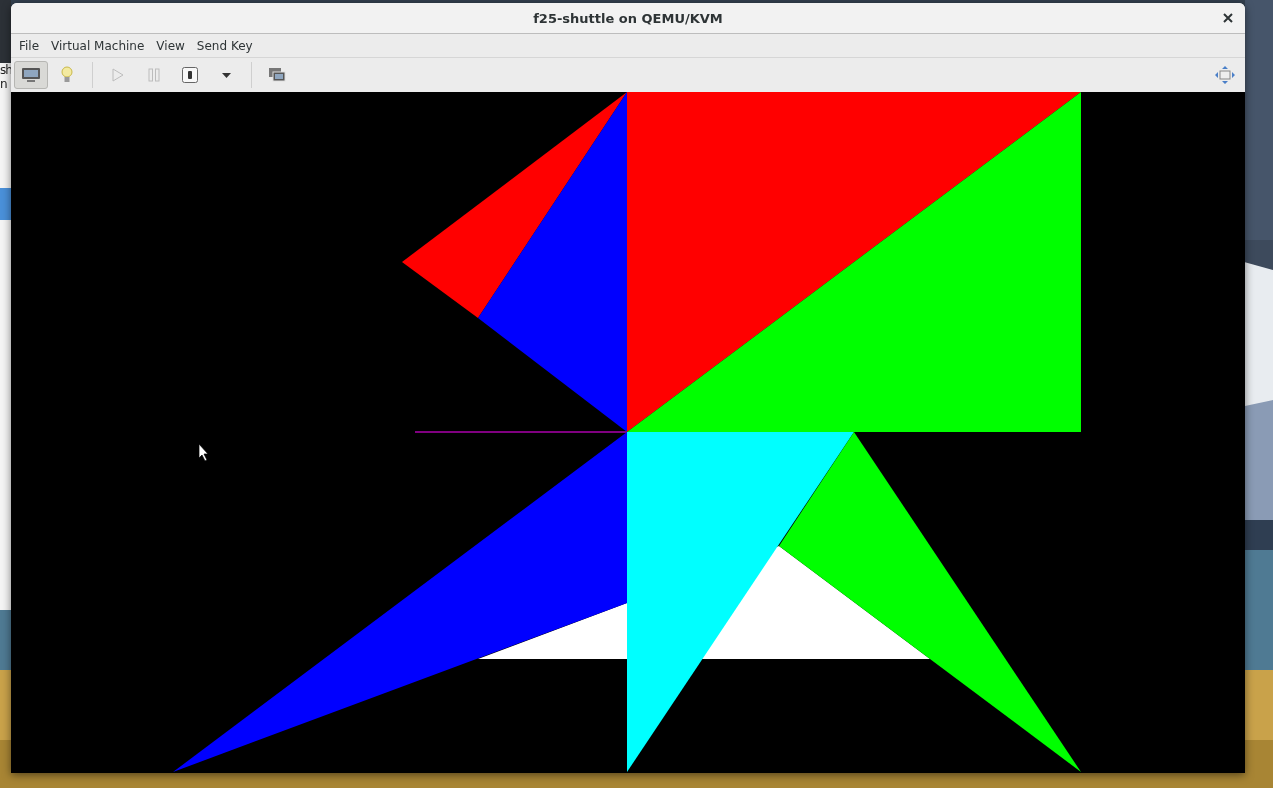 This screenshot has height=788, width=1273. I want to click on toolbar-button, so click(31, 75).